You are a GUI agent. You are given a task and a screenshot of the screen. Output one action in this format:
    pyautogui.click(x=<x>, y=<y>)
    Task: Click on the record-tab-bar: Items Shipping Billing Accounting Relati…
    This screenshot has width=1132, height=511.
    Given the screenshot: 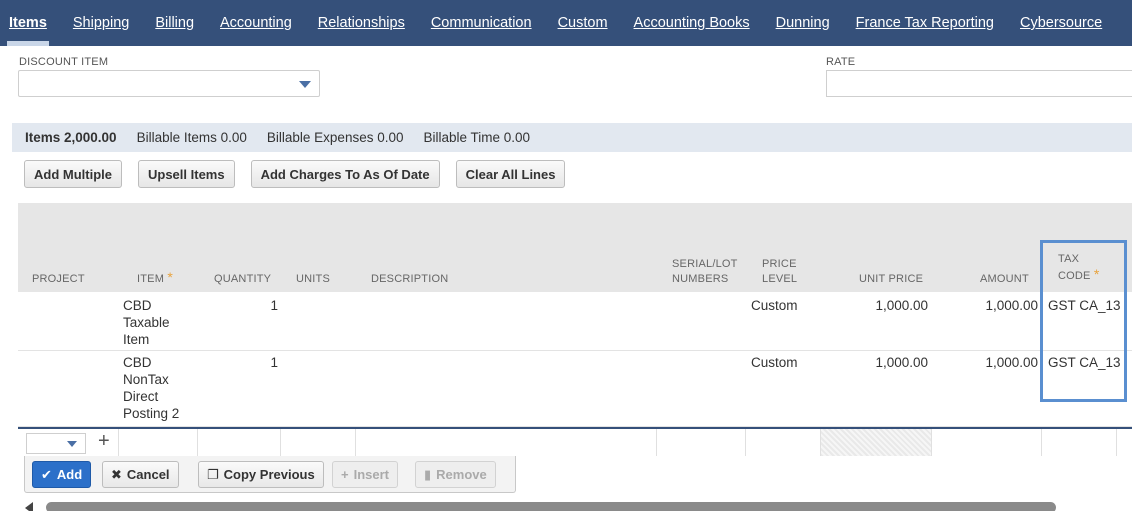 What is the action you would take?
    pyautogui.click(x=566, y=23)
    